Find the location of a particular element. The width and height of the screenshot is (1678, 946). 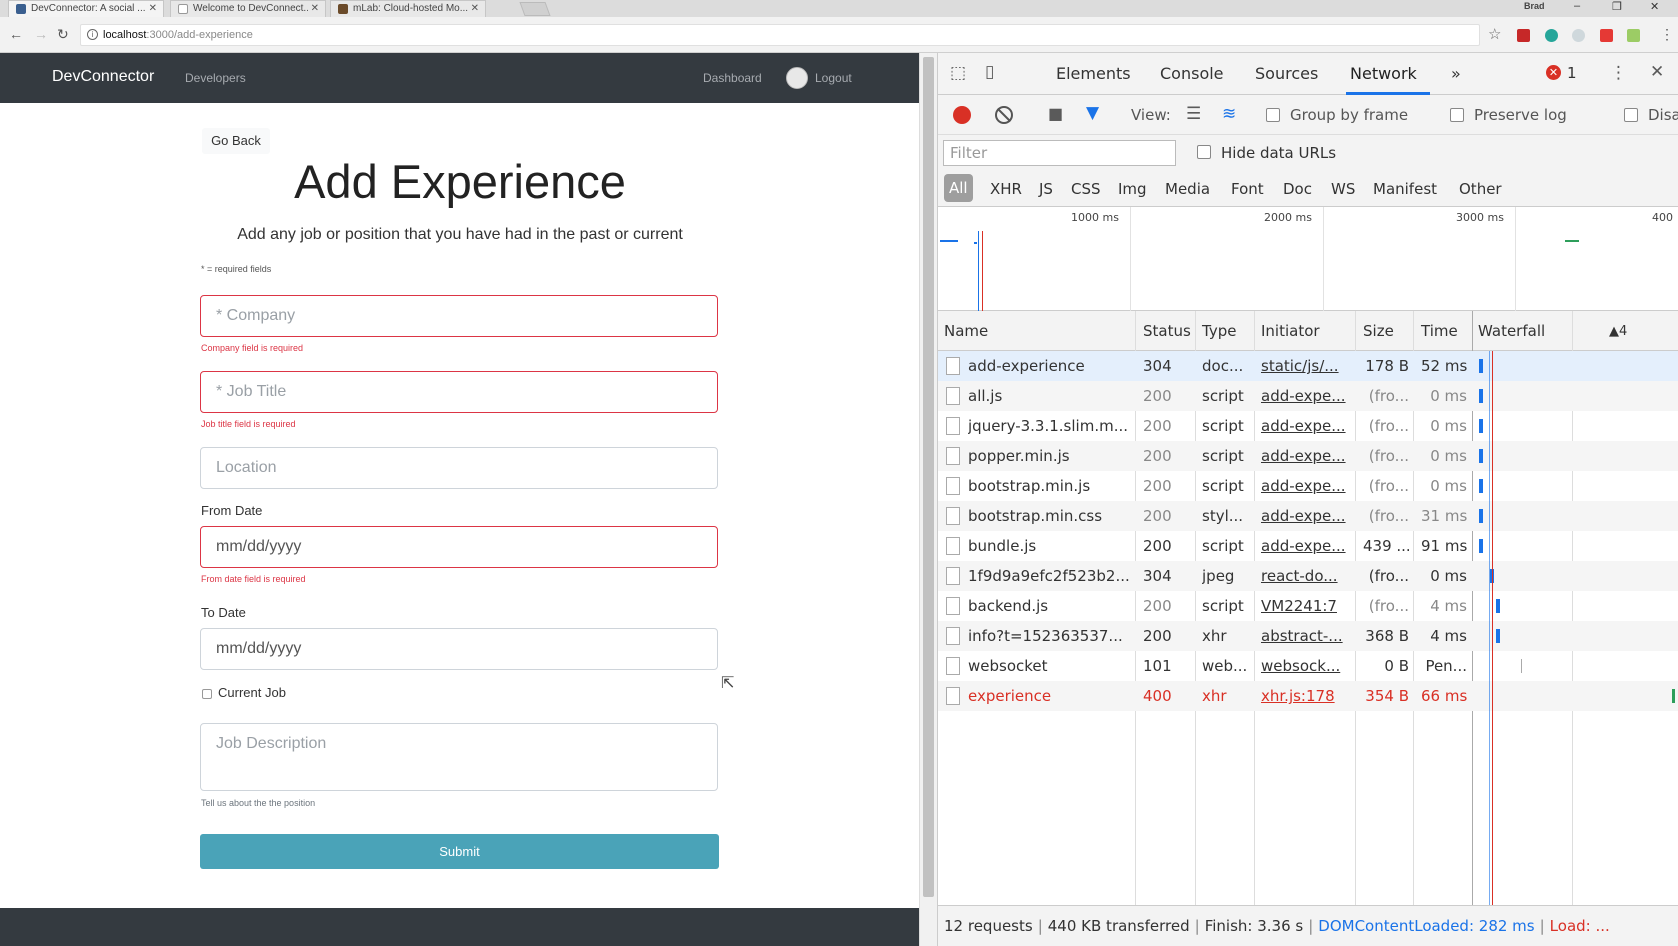

disable-cache-checkbox is located at coordinates (1631, 115).